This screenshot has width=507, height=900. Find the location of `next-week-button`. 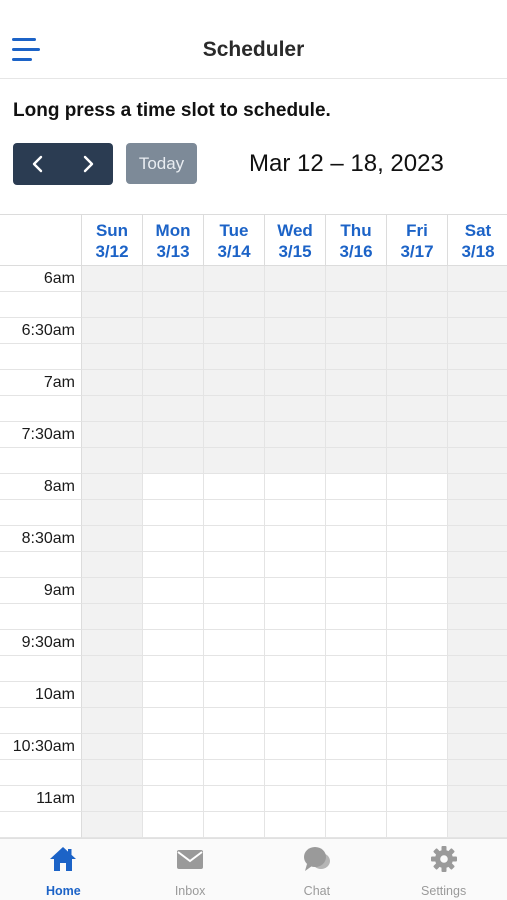

next-week-button is located at coordinates (88, 164).